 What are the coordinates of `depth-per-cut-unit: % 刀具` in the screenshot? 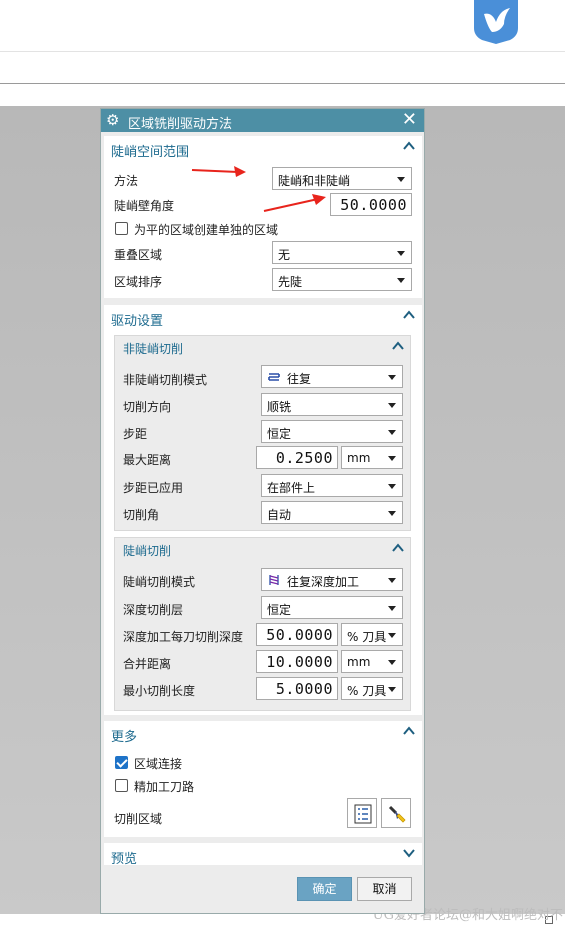 It's located at (367, 637).